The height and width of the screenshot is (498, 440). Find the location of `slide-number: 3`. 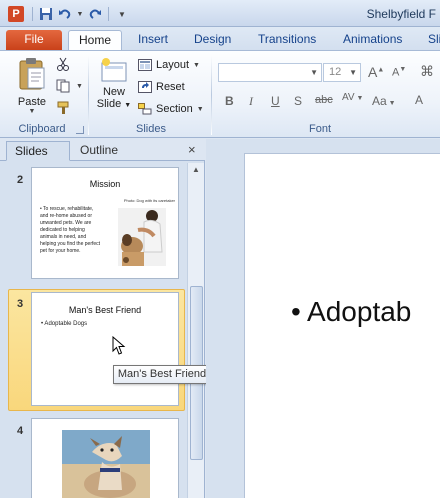

slide-number: 3 is located at coordinates (20, 304).